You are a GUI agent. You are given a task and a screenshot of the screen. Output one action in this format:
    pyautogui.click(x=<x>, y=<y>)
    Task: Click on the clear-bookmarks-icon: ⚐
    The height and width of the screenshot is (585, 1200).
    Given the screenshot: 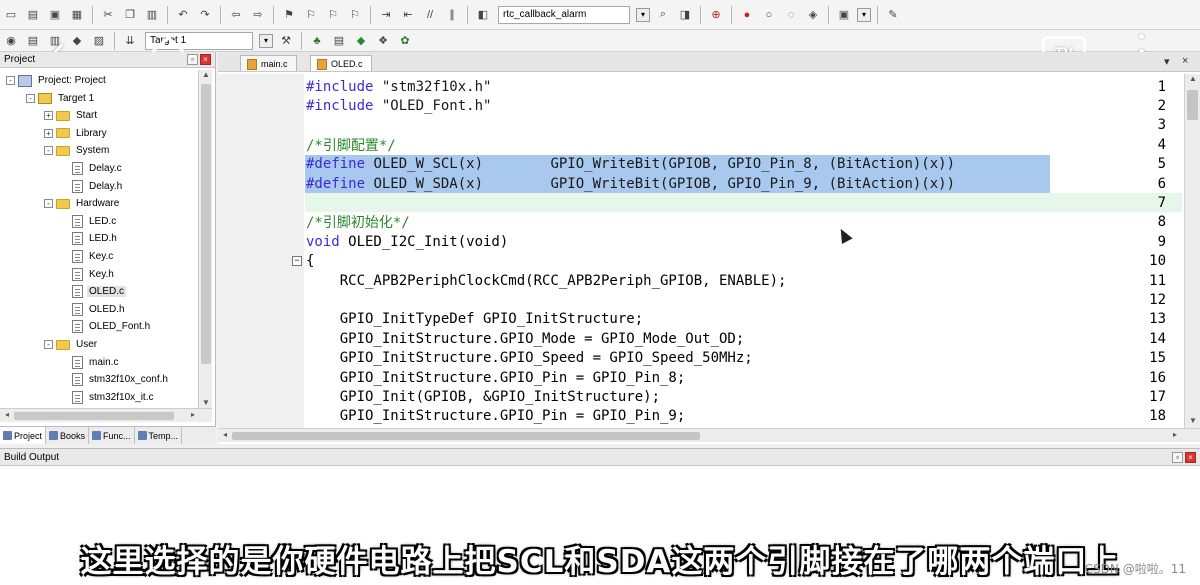 What is the action you would take?
    pyautogui.click(x=355, y=15)
    